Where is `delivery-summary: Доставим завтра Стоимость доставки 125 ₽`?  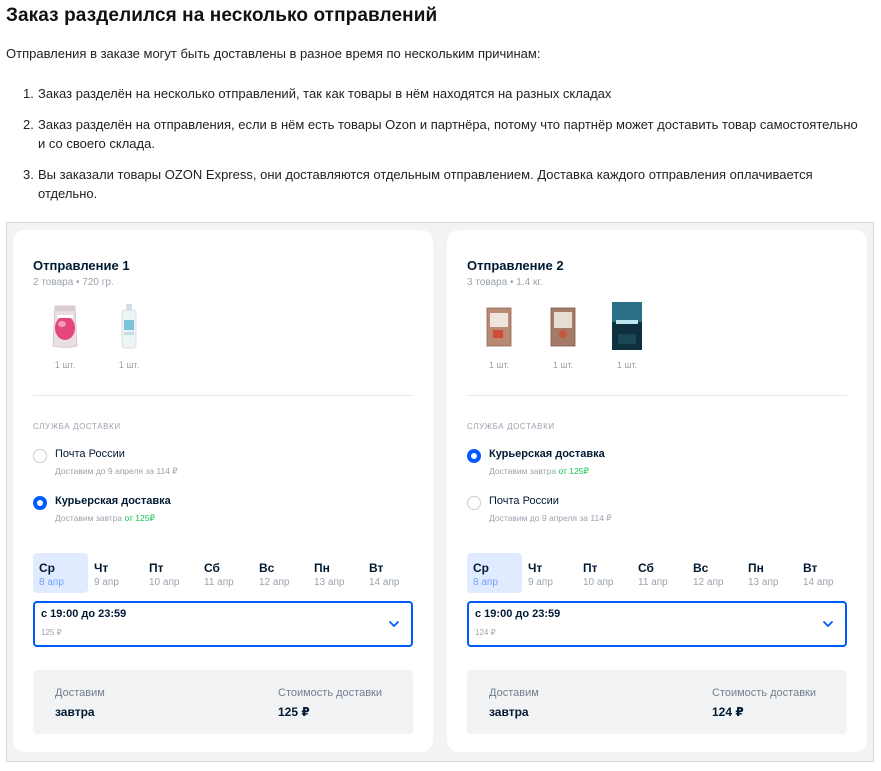 delivery-summary: Доставим завтра Стоимость доставки 125 ₽ is located at coordinates (223, 702).